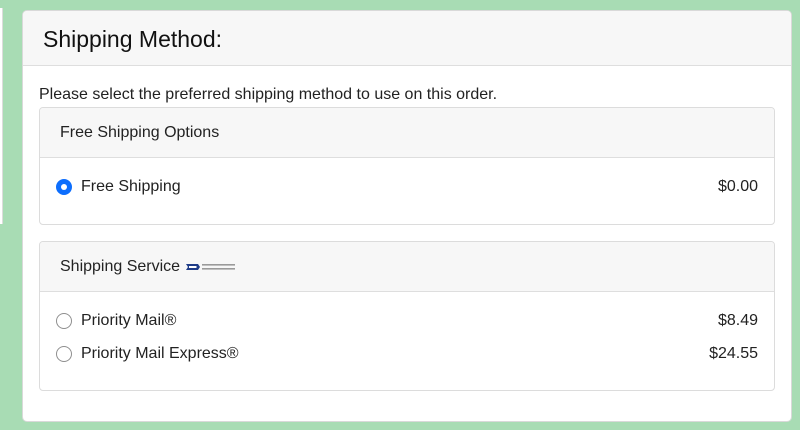 The height and width of the screenshot is (430, 800). I want to click on free-shipping-panel-title: Free Shipping Options, so click(140, 132).